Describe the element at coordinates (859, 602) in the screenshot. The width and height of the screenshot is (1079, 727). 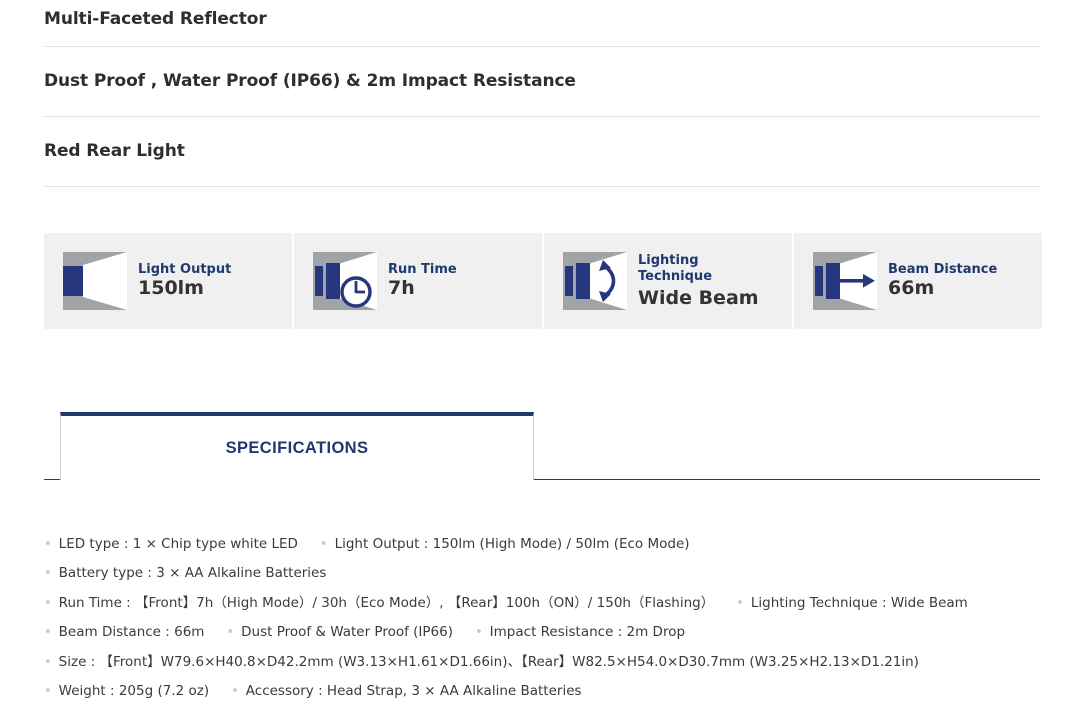
I see `spec-item-text: Lighting Technique : Wide Beam` at that location.